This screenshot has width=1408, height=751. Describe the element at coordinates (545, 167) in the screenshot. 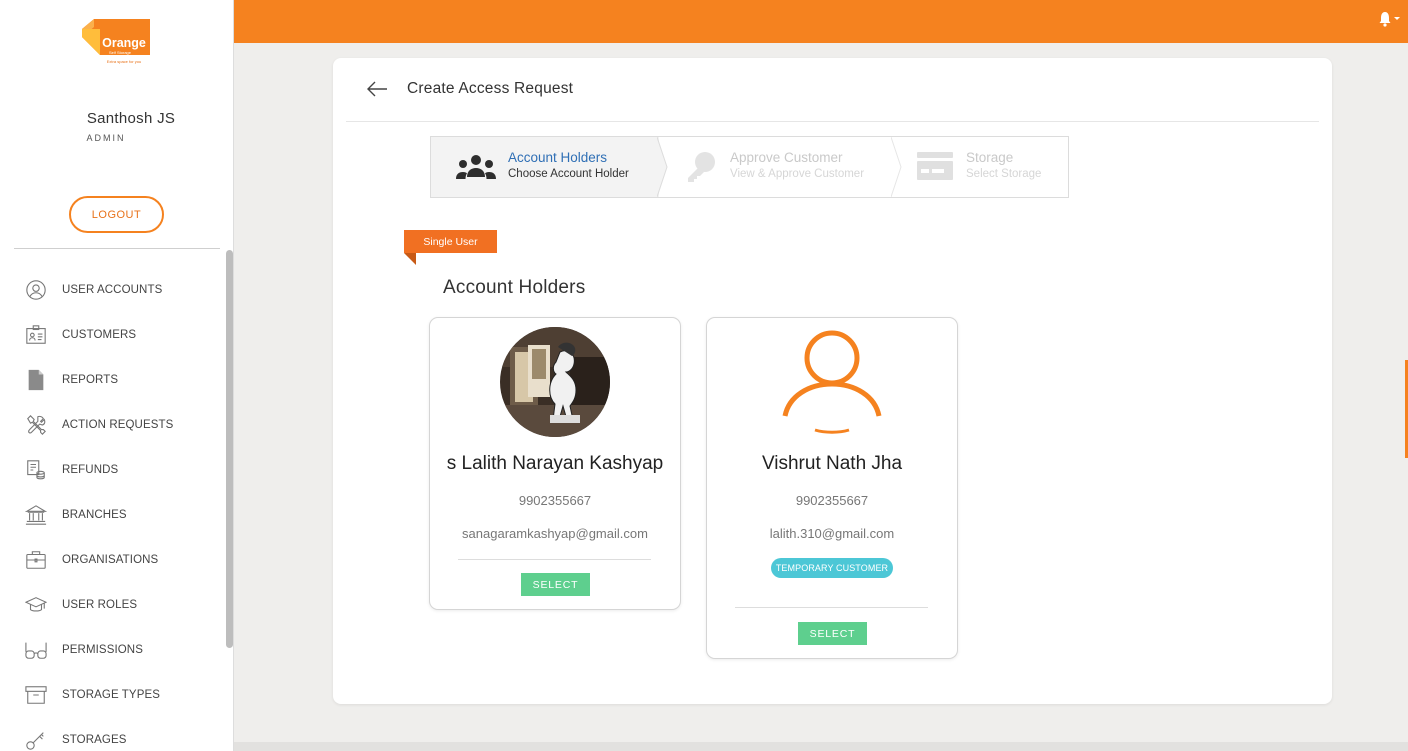

I see `step-account-holders: Account Holders Choose Account Holder` at that location.